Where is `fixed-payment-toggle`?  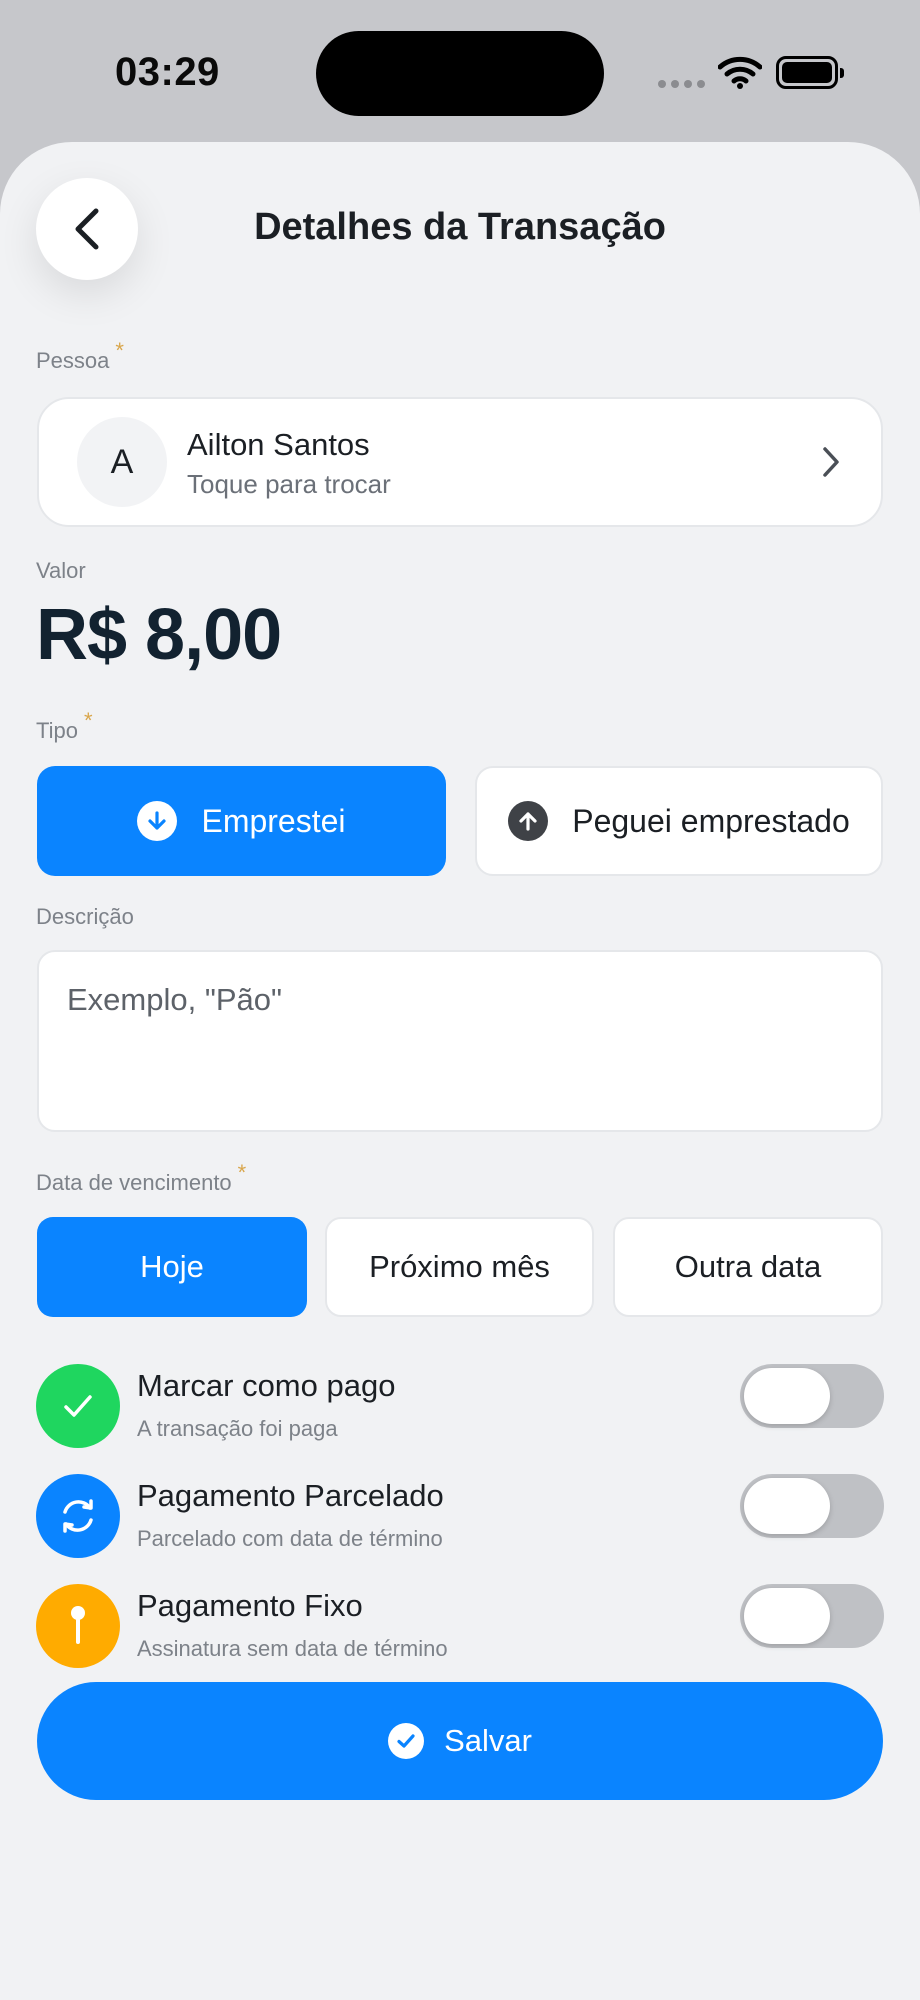
fixed-payment-toggle is located at coordinates (812, 1616).